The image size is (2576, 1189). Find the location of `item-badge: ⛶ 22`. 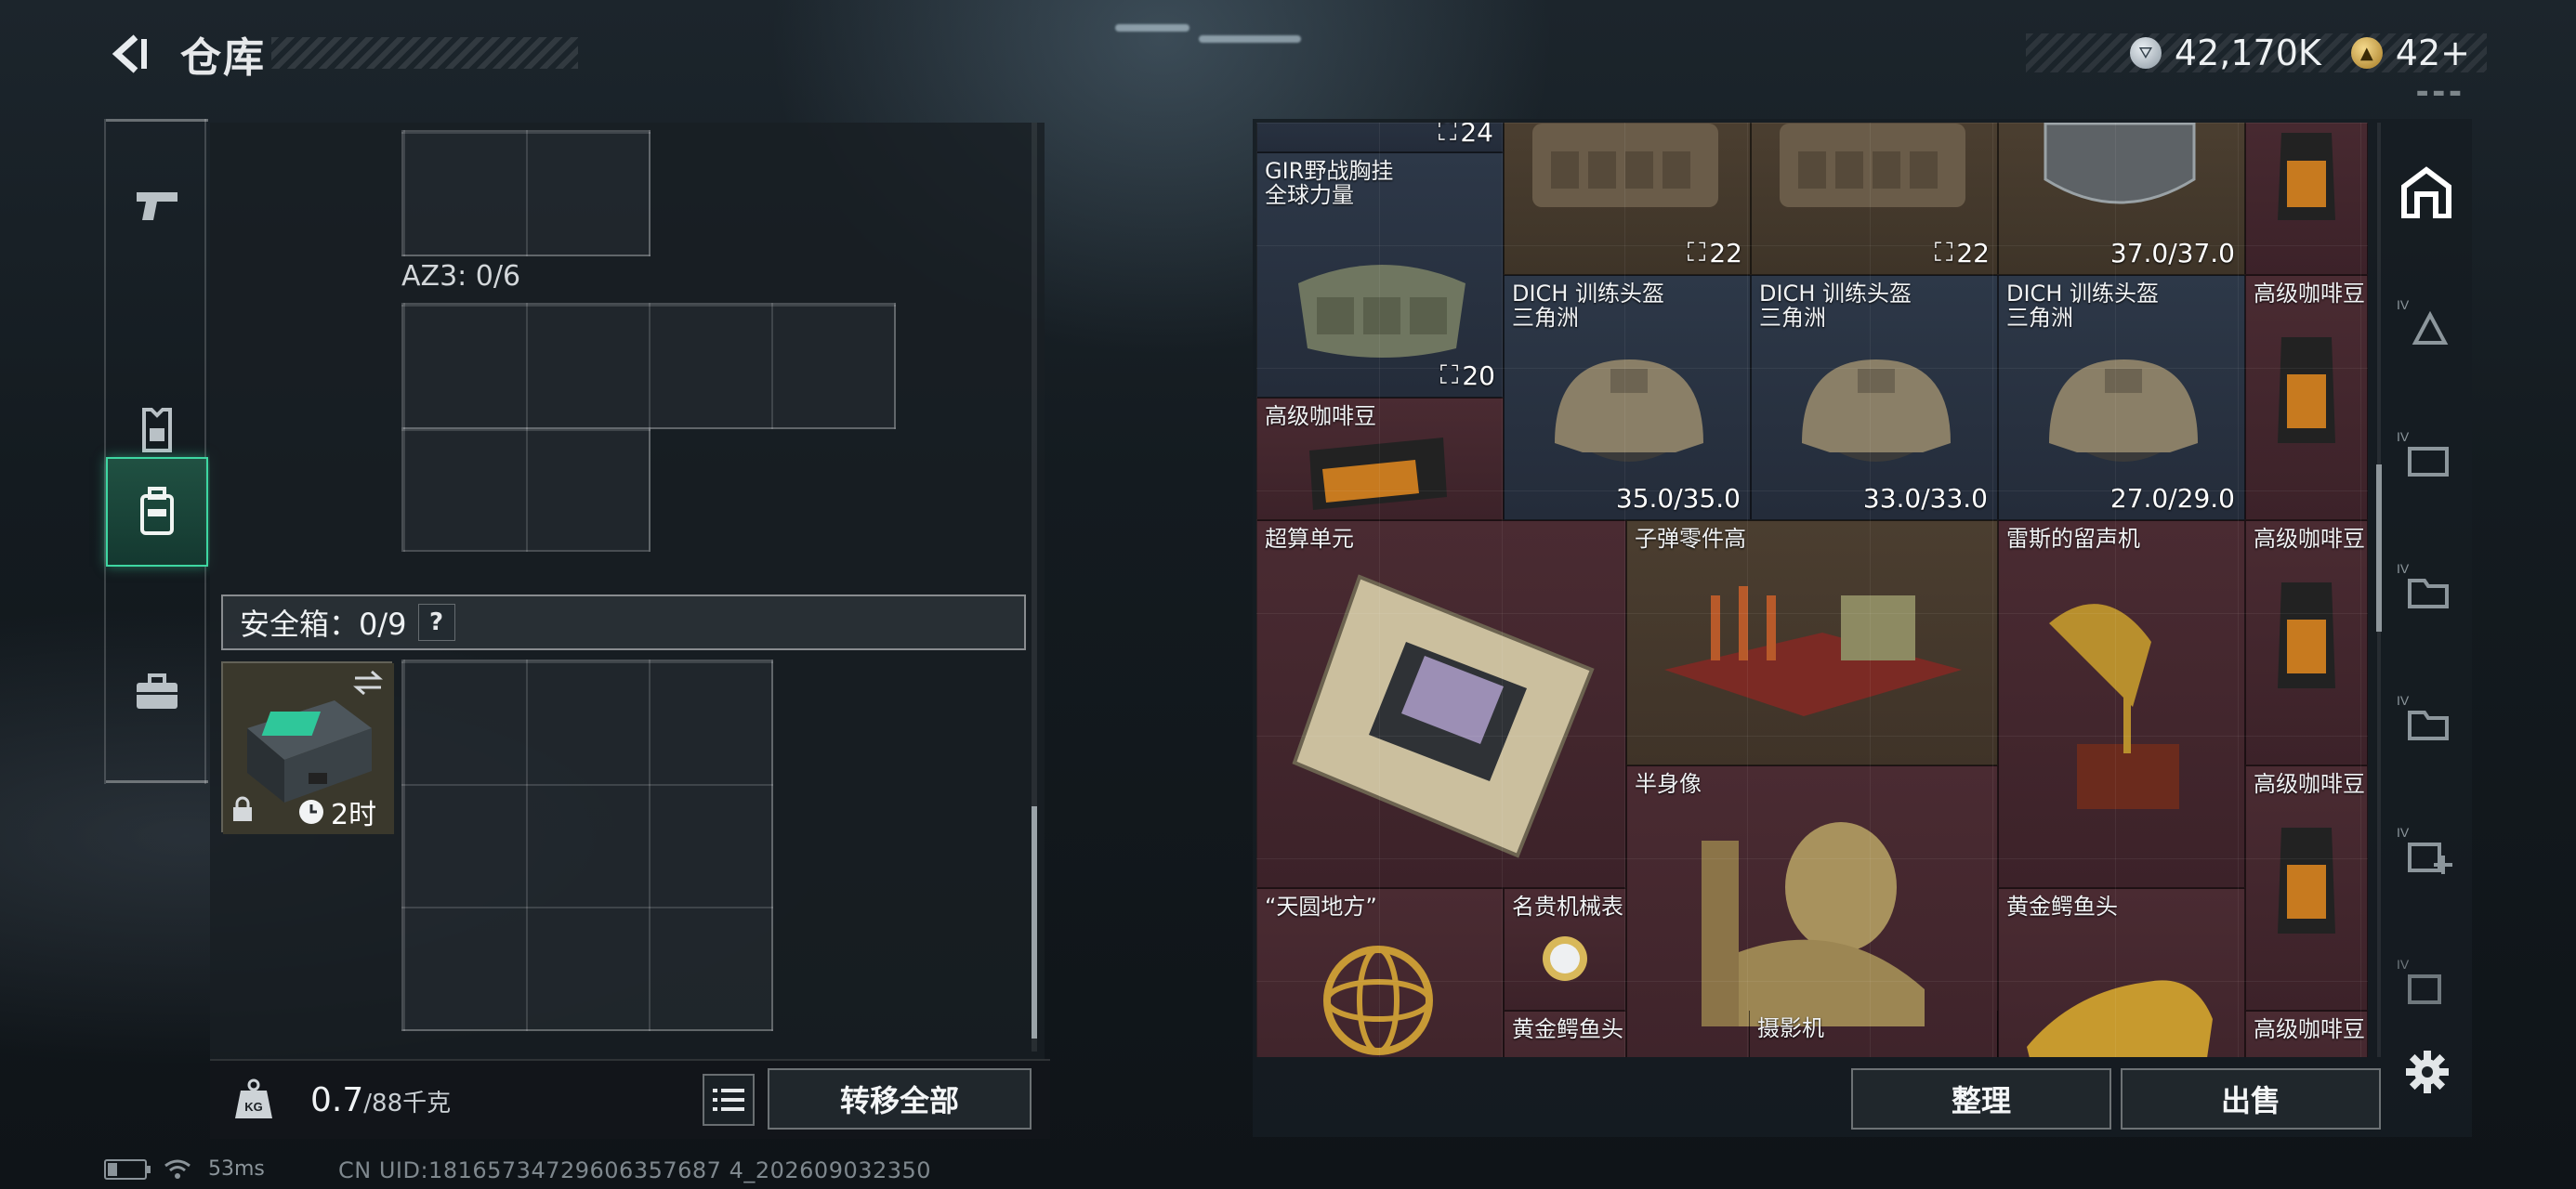

item-badge: ⛶ 22 is located at coordinates (1962, 253).